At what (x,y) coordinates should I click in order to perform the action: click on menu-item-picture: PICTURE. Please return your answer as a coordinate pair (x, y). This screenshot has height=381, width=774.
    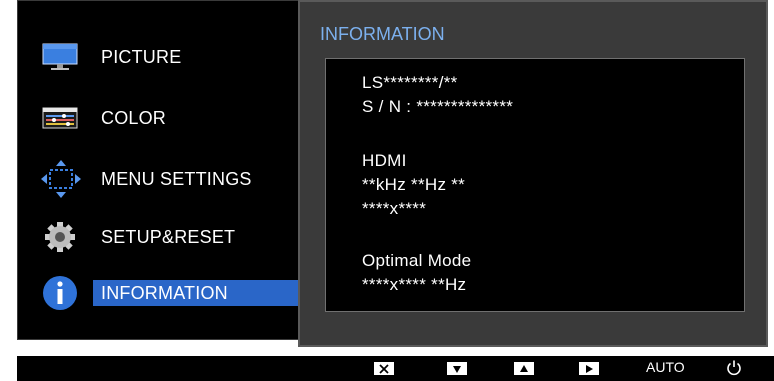
    Looking at the image, I should click on (159, 57).